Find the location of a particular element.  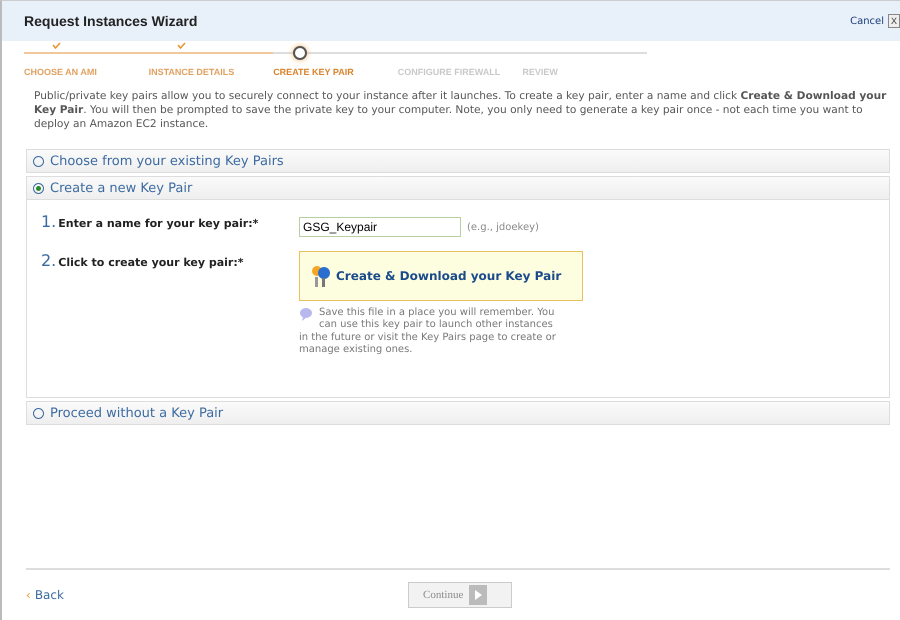

step-number: 2. is located at coordinates (48, 260).